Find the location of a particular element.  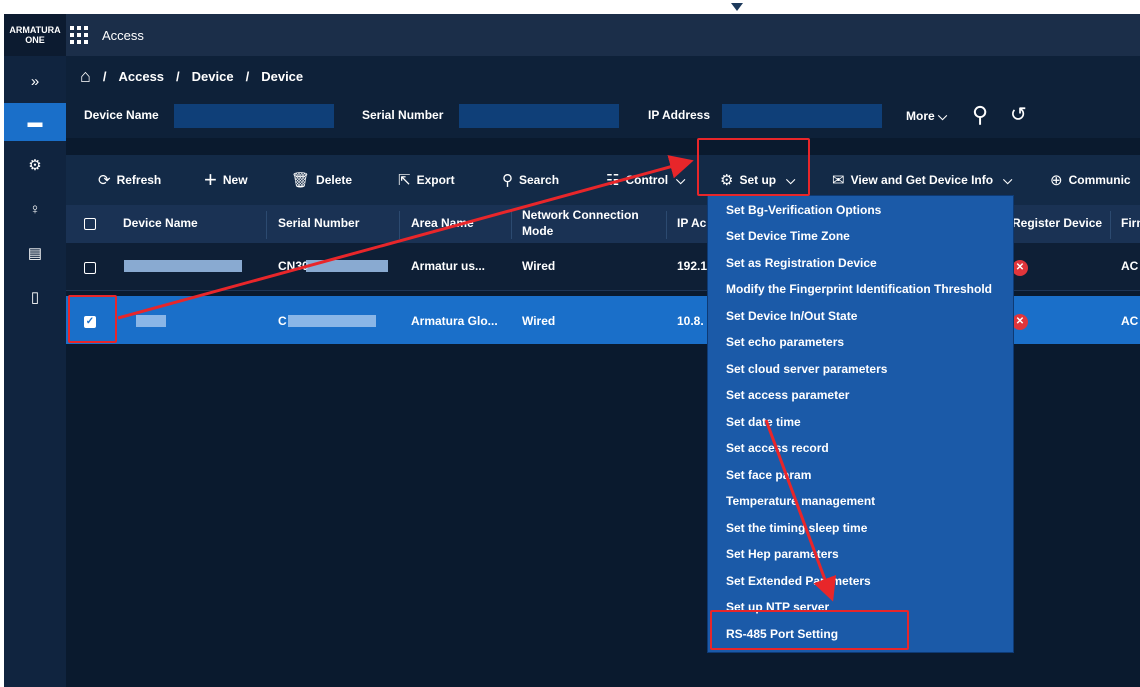

sidebar-item-settings: ⚙ is located at coordinates (35, 165).